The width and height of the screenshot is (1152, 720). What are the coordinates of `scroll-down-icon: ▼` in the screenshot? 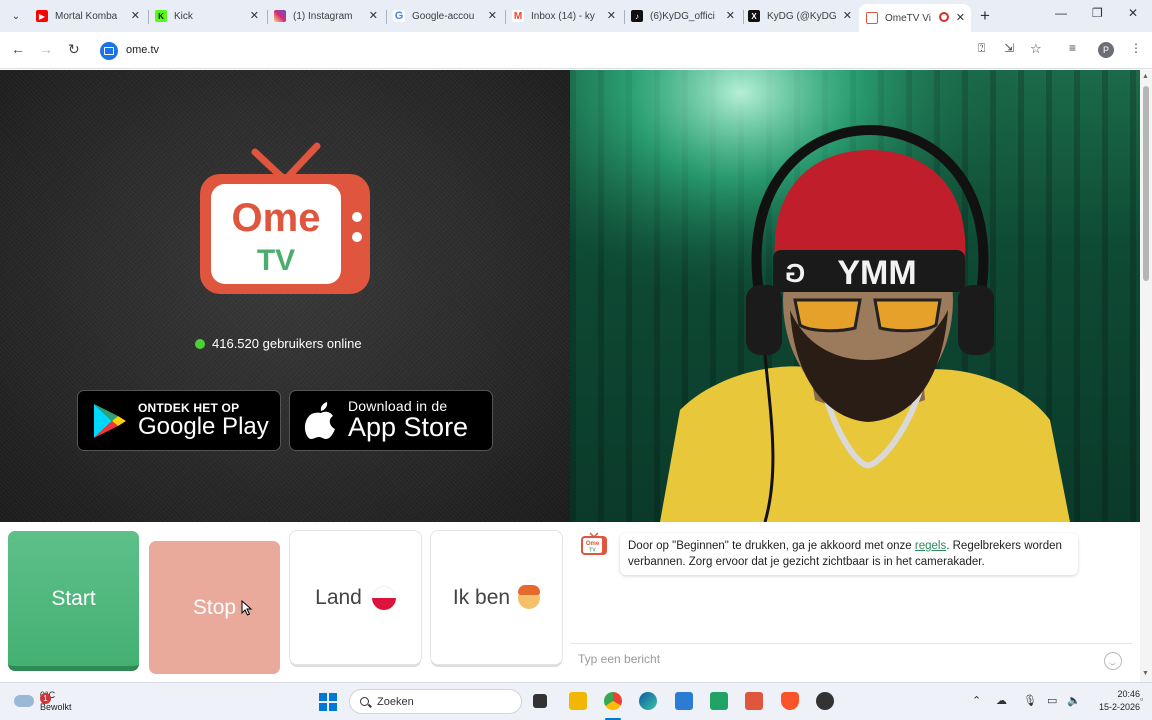 It's located at (1145, 673).